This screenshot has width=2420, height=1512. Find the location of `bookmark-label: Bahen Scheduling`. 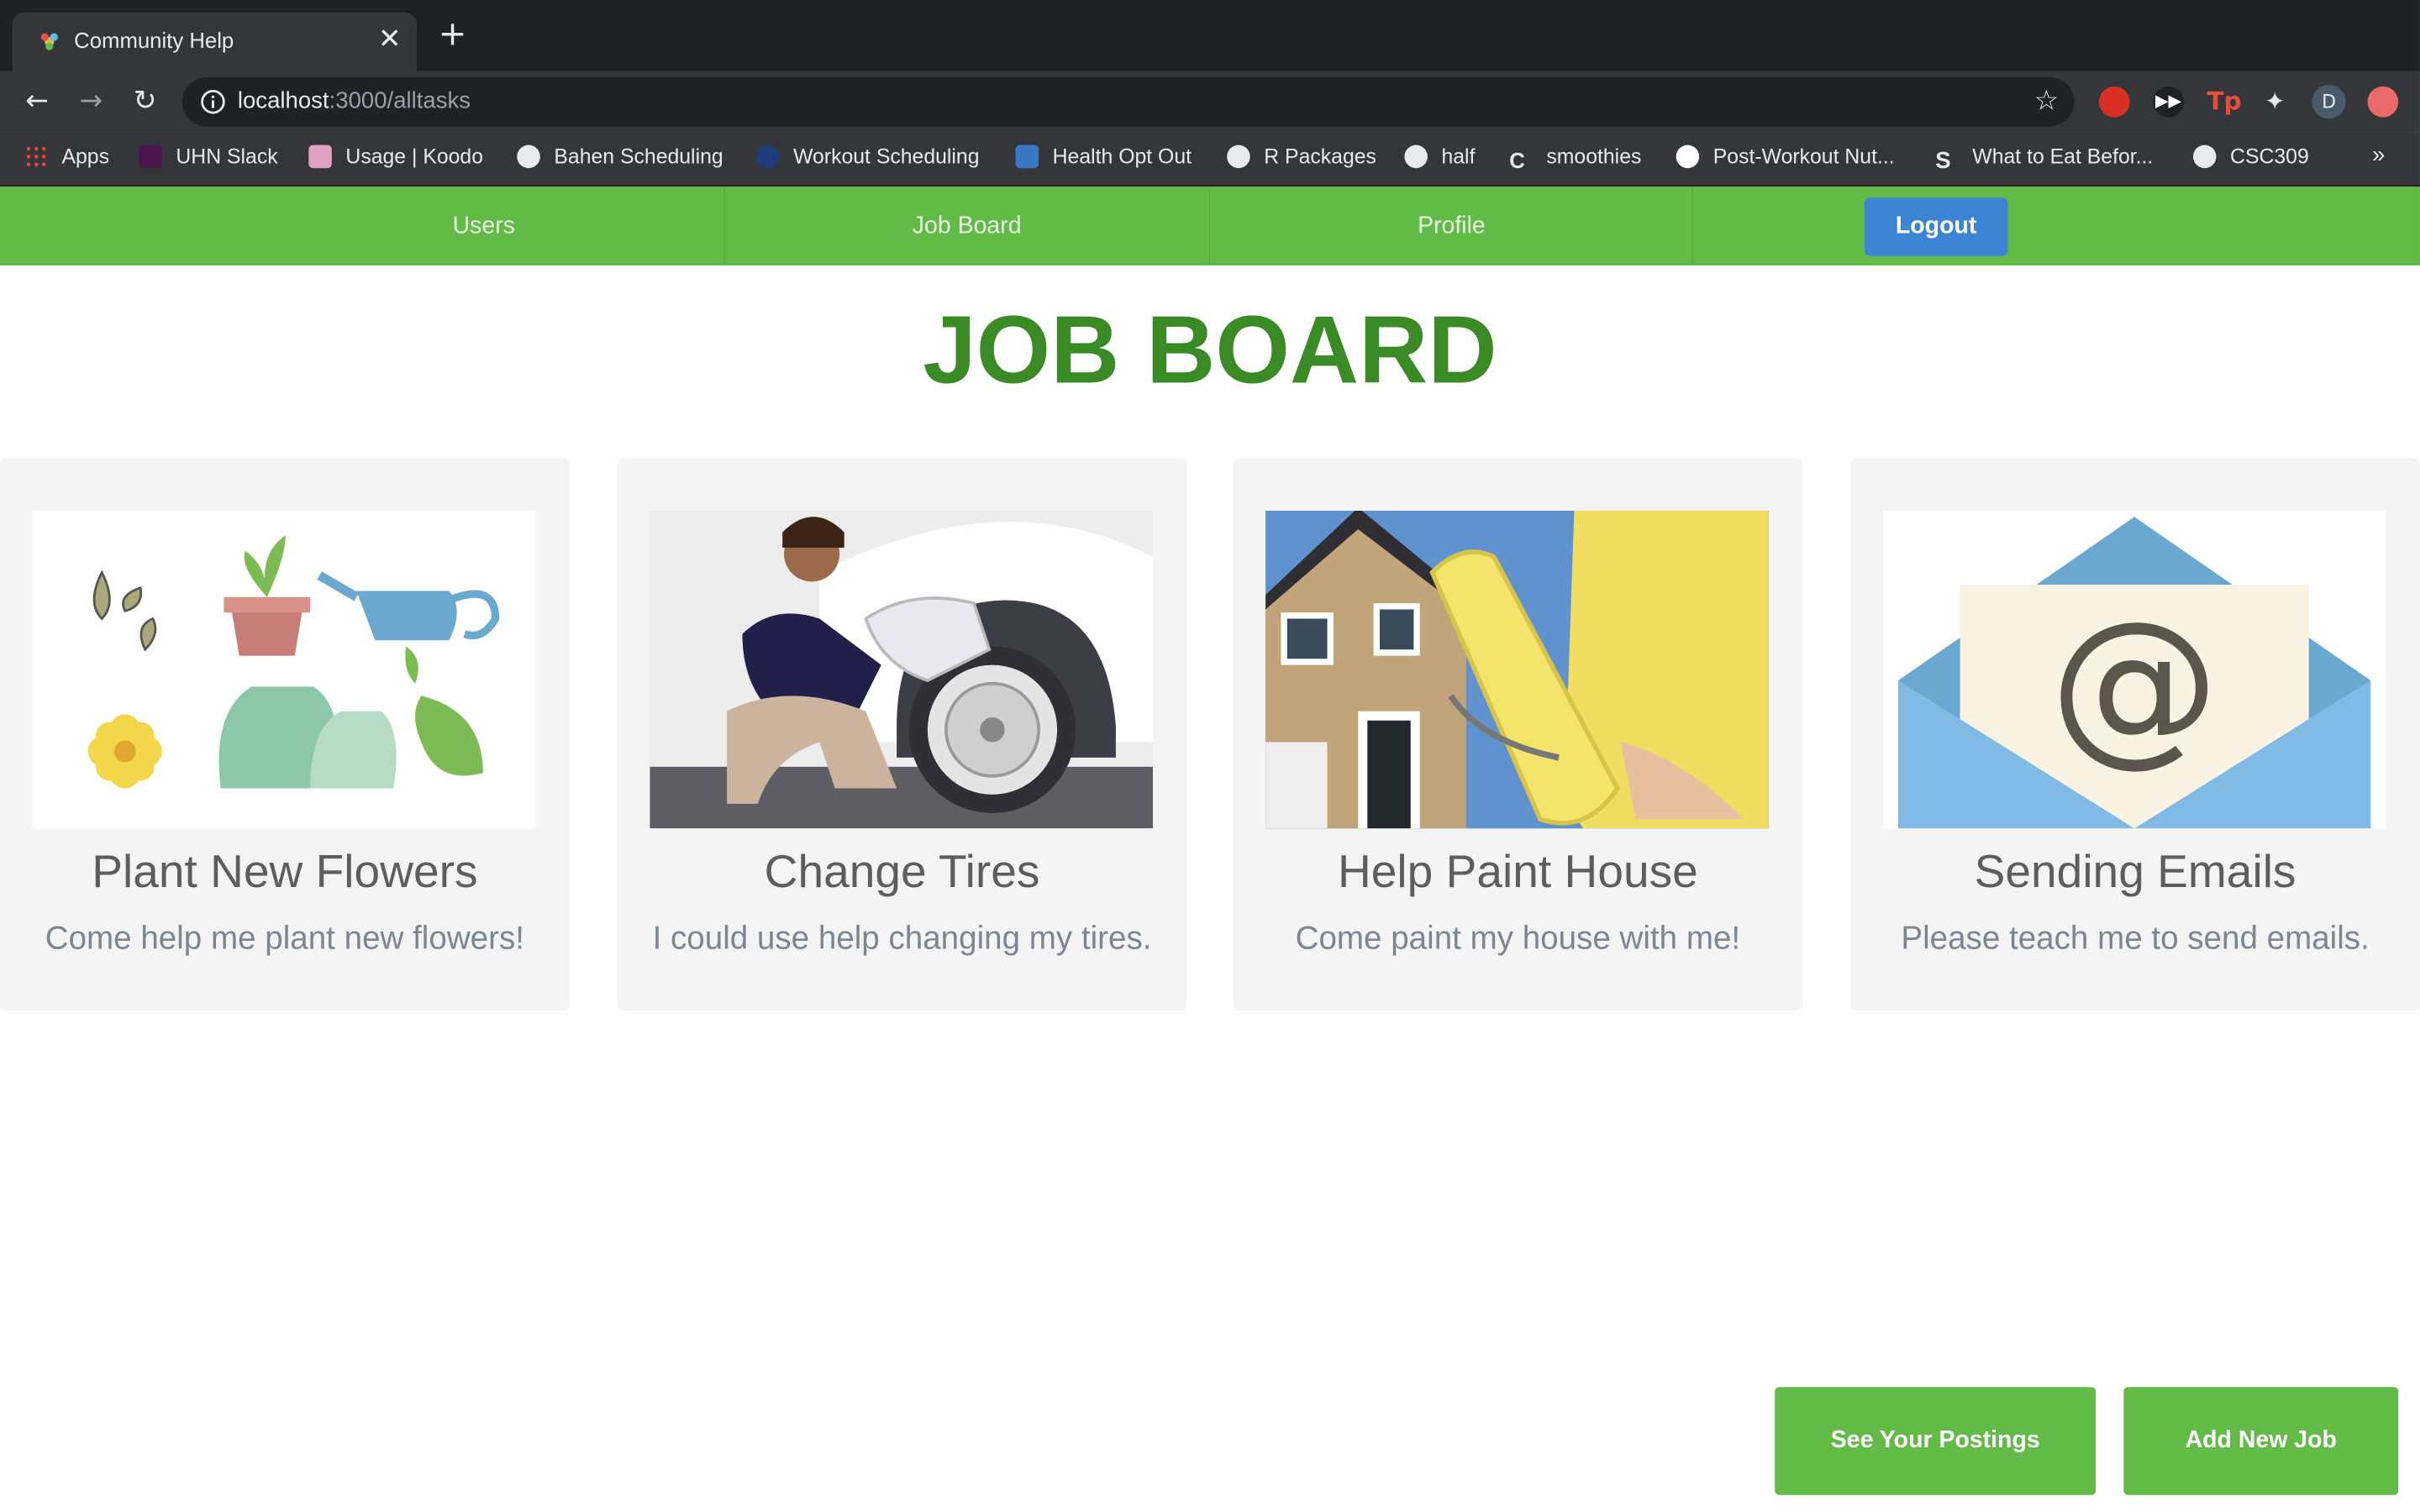

bookmark-label: Bahen Scheduling is located at coordinates (638, 156).